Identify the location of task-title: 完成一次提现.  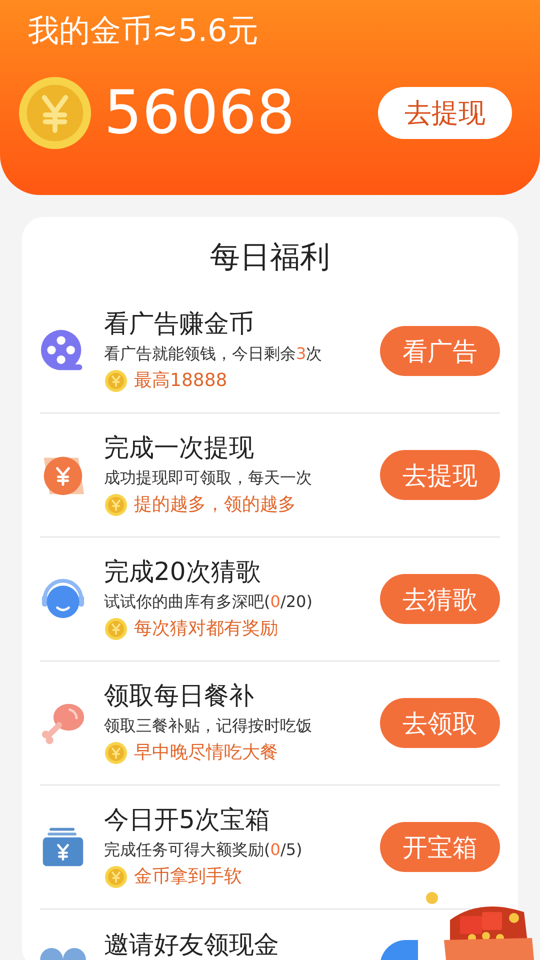
(179, 448).